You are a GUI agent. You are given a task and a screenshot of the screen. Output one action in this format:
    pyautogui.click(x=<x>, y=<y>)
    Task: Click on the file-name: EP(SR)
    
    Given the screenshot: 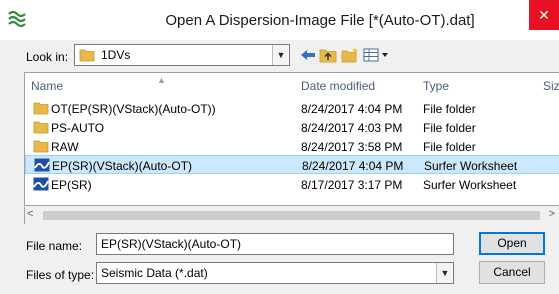 What is the action you would take?
    pyautogui.click(x=71, y=185)
    